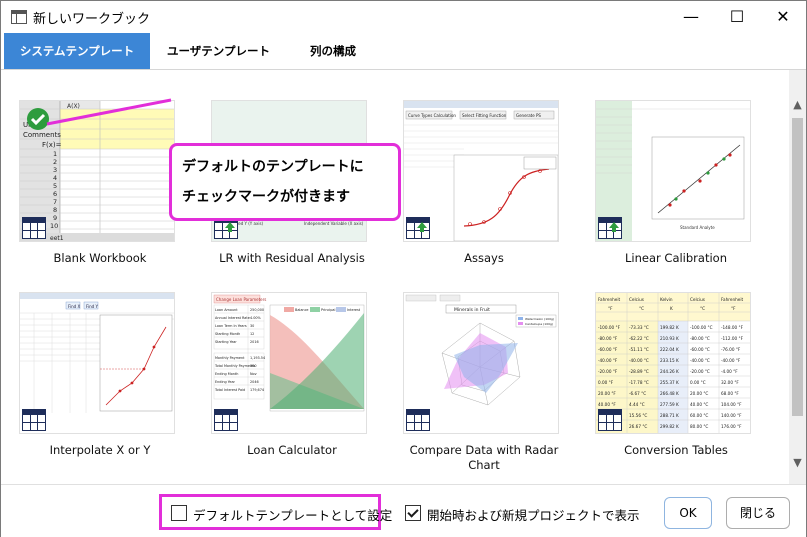  What do you see at coordinates (676, 258) in the screenshot?
I see `template-label: Linear Calibration` at bounding box center [676, 258].